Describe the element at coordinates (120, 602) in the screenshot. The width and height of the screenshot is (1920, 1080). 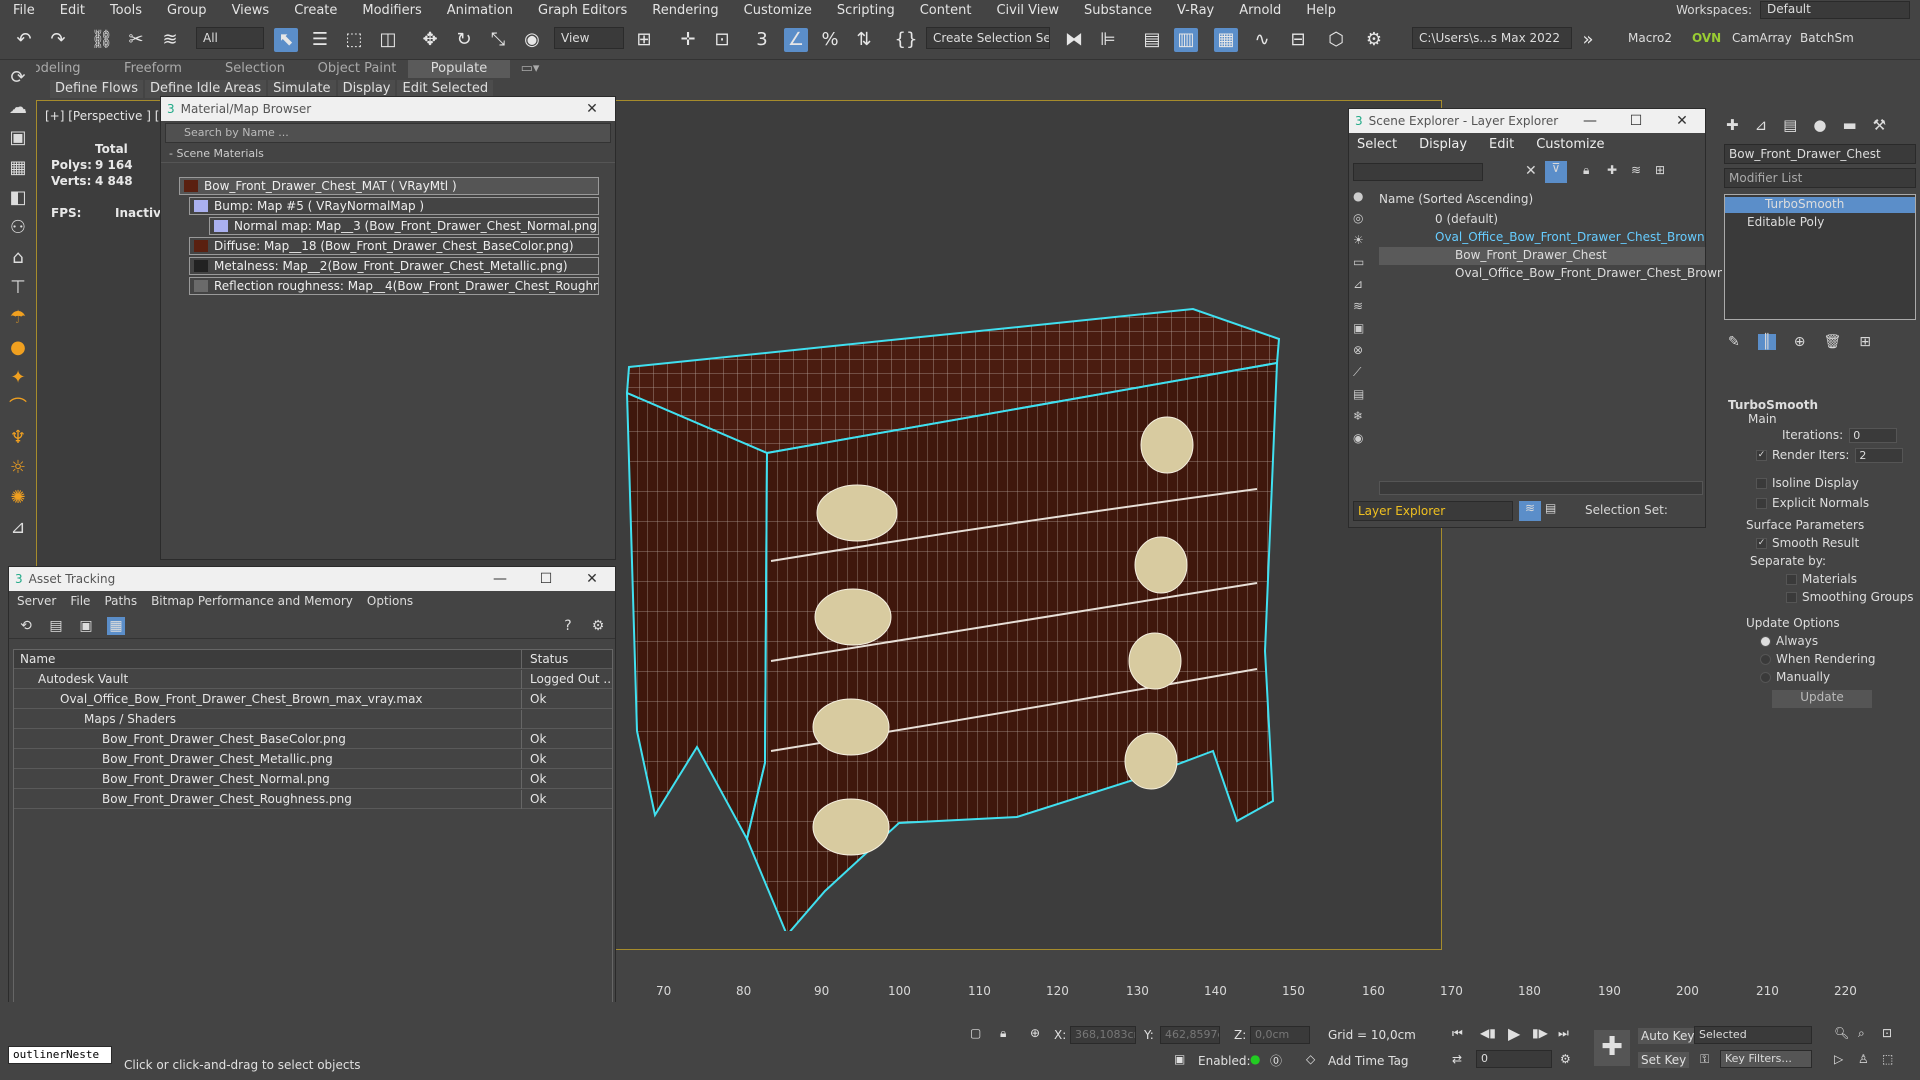
I see `asset-menu-paths: Paths` at that location.